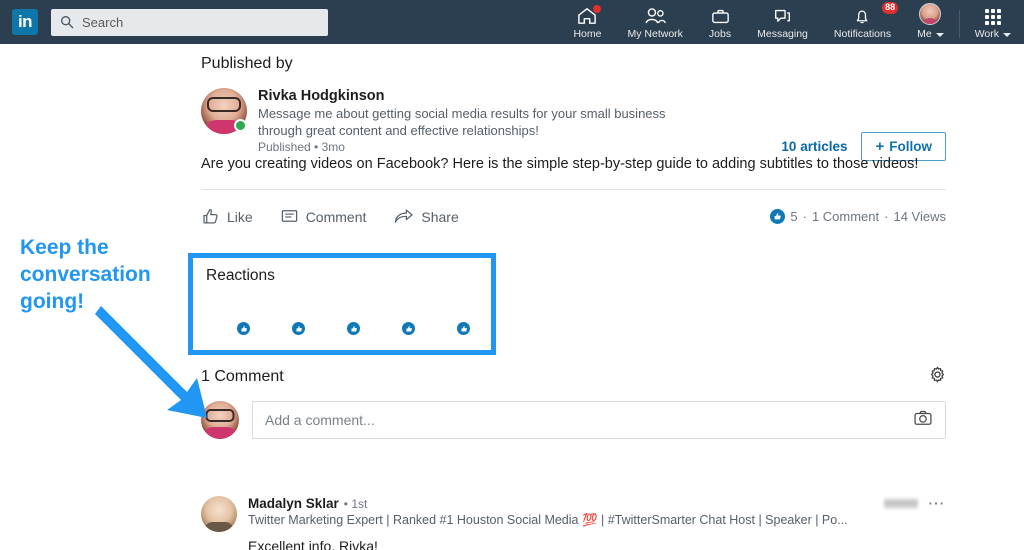 Image resolution: width=1024 pixels, height=550 pixels. Describe the element at coordinates (355, 504) in the screenshot. I see `connection-degree: • 1st` at that location.